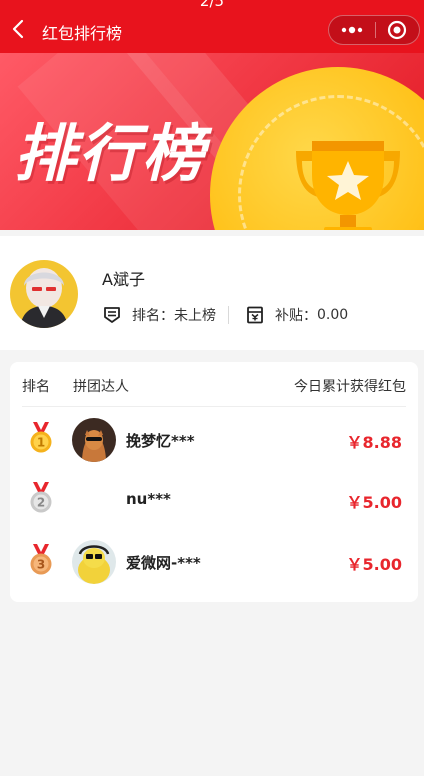 The width and height of the screenshot is (424, 776). I want to click on rank-value: 未上榜, so click(195, 316).